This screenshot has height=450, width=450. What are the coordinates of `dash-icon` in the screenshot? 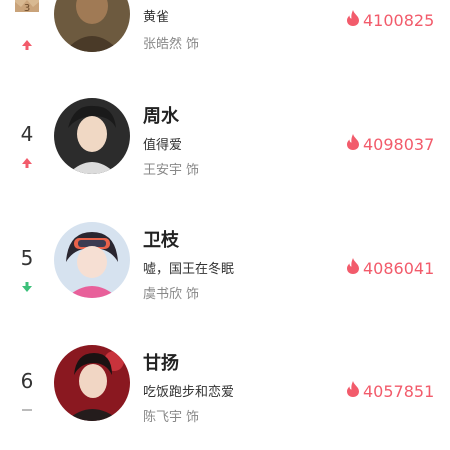 It's located at (27, 407).